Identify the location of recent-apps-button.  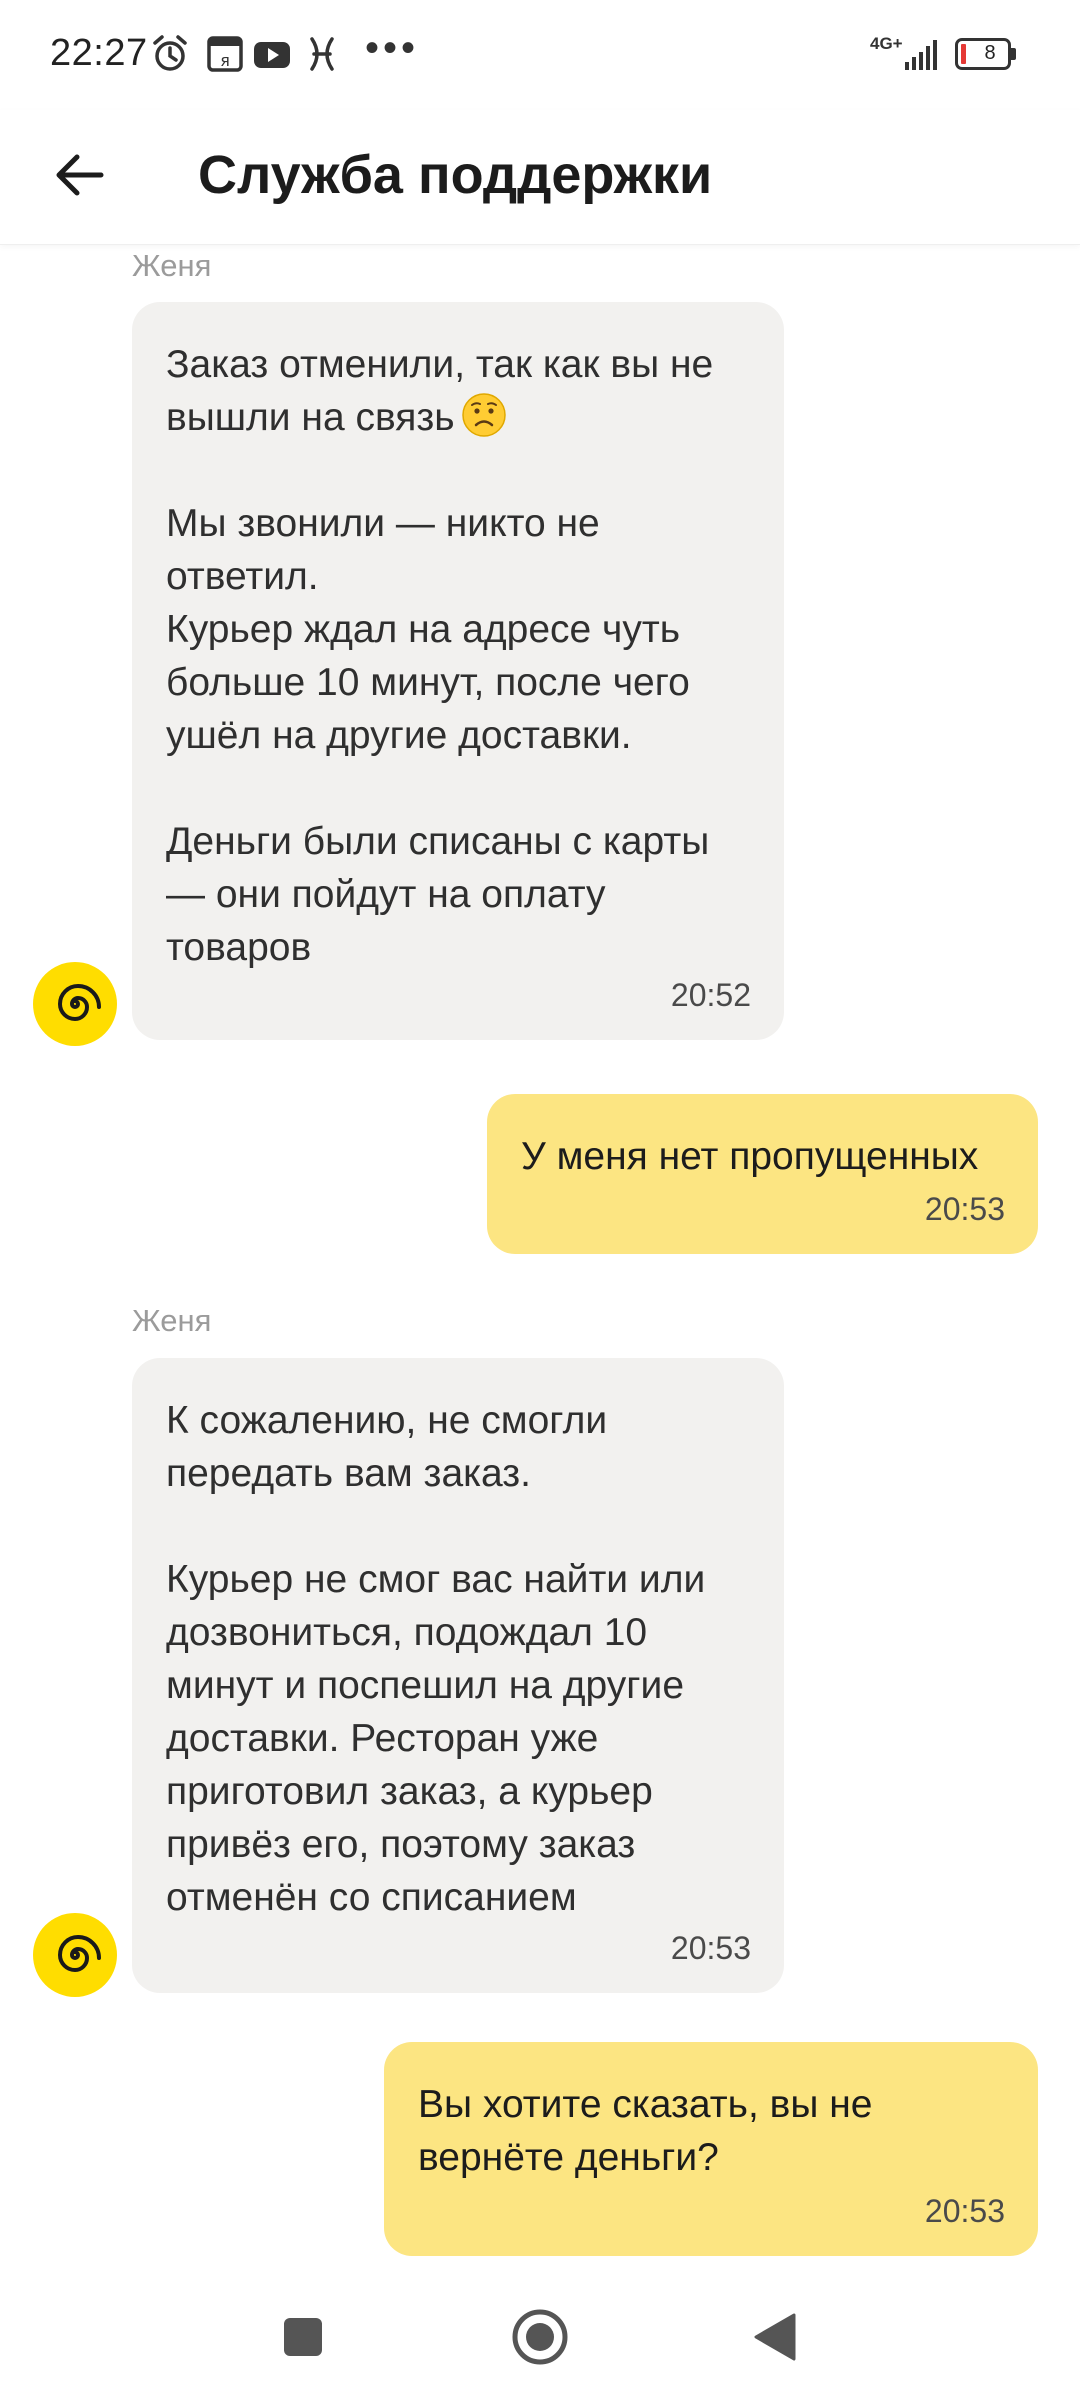
(303, 2337).